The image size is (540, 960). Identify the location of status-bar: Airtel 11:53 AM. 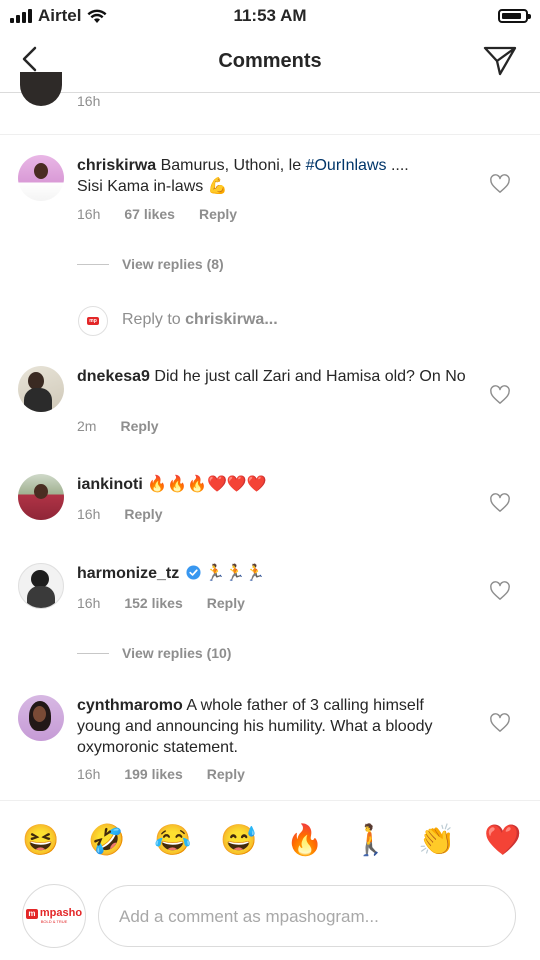
(270, 16).